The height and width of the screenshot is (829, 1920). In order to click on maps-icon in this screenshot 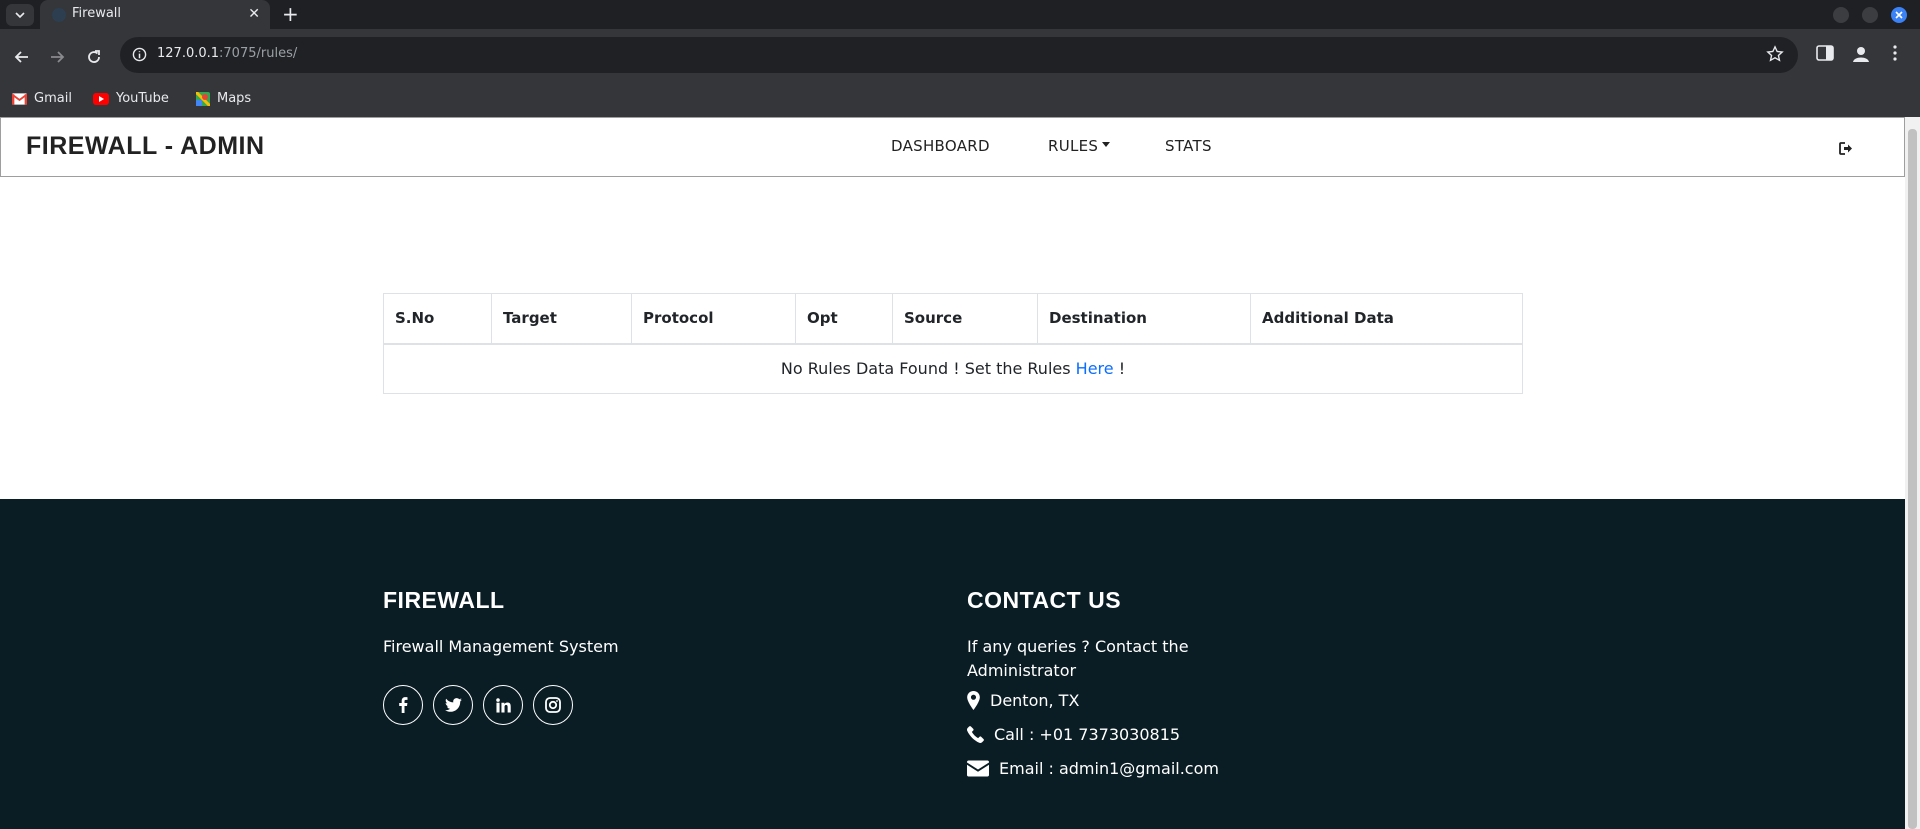, I will do `click(203, 98)`.